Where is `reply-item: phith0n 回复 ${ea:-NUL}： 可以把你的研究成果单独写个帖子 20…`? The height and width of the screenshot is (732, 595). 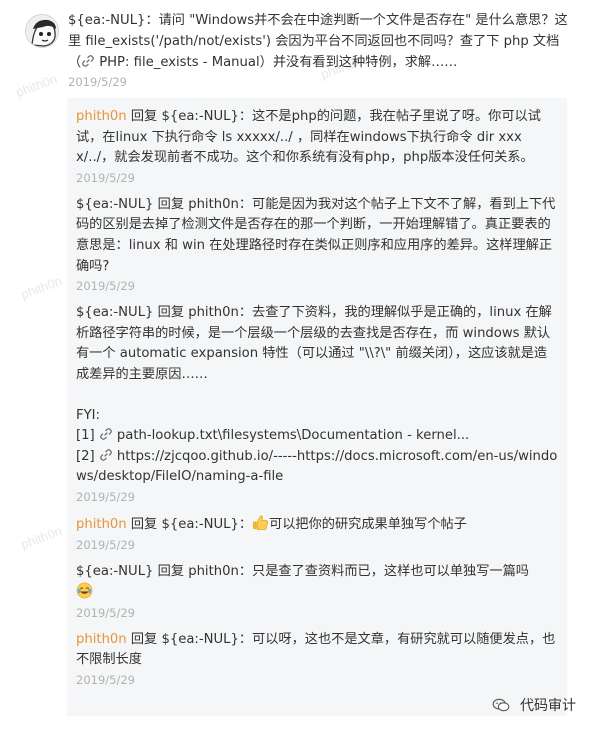
reply-item: phith0n 回复 ${ea:-NUL}： 可以把你的研究成果单独写个帖子 20… is located at coordinates (317, 533).